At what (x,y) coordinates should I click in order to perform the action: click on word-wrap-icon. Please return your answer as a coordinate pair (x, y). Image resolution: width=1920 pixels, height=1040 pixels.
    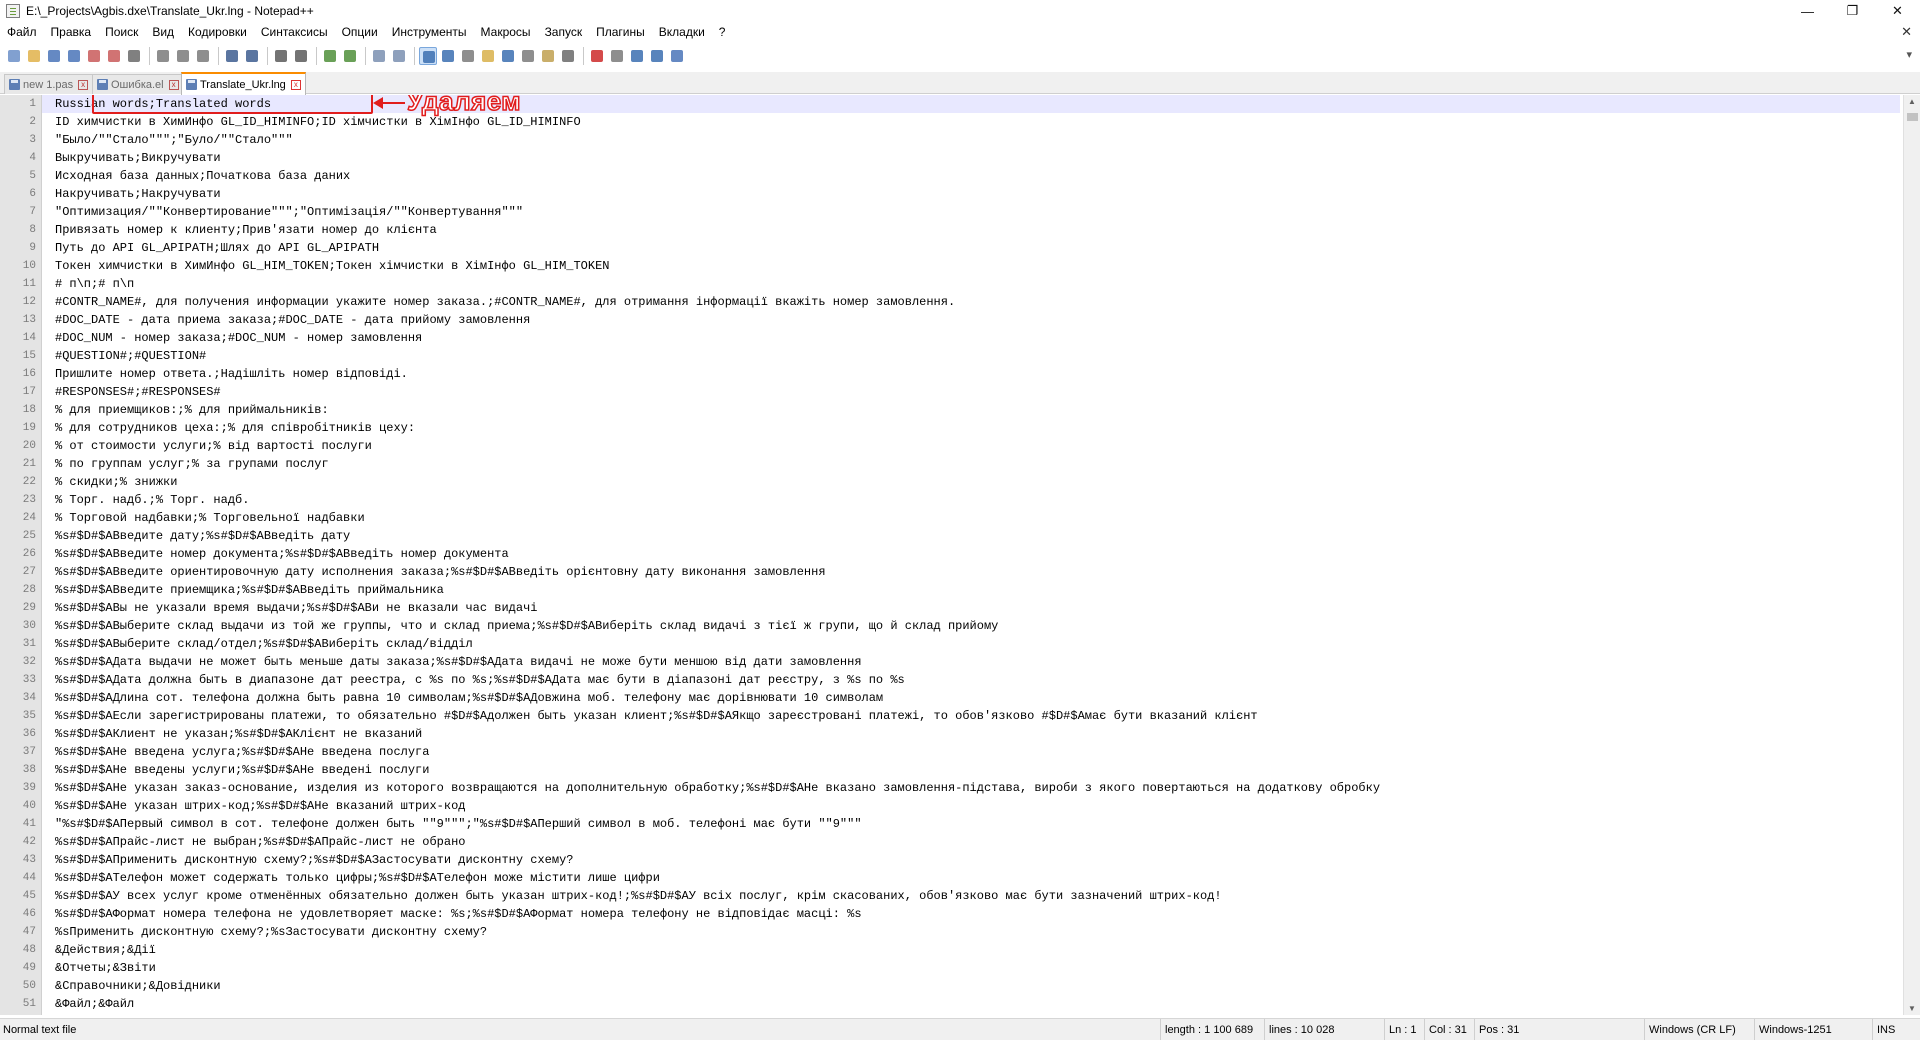
    Looking at the image, I should click on (428, 55).